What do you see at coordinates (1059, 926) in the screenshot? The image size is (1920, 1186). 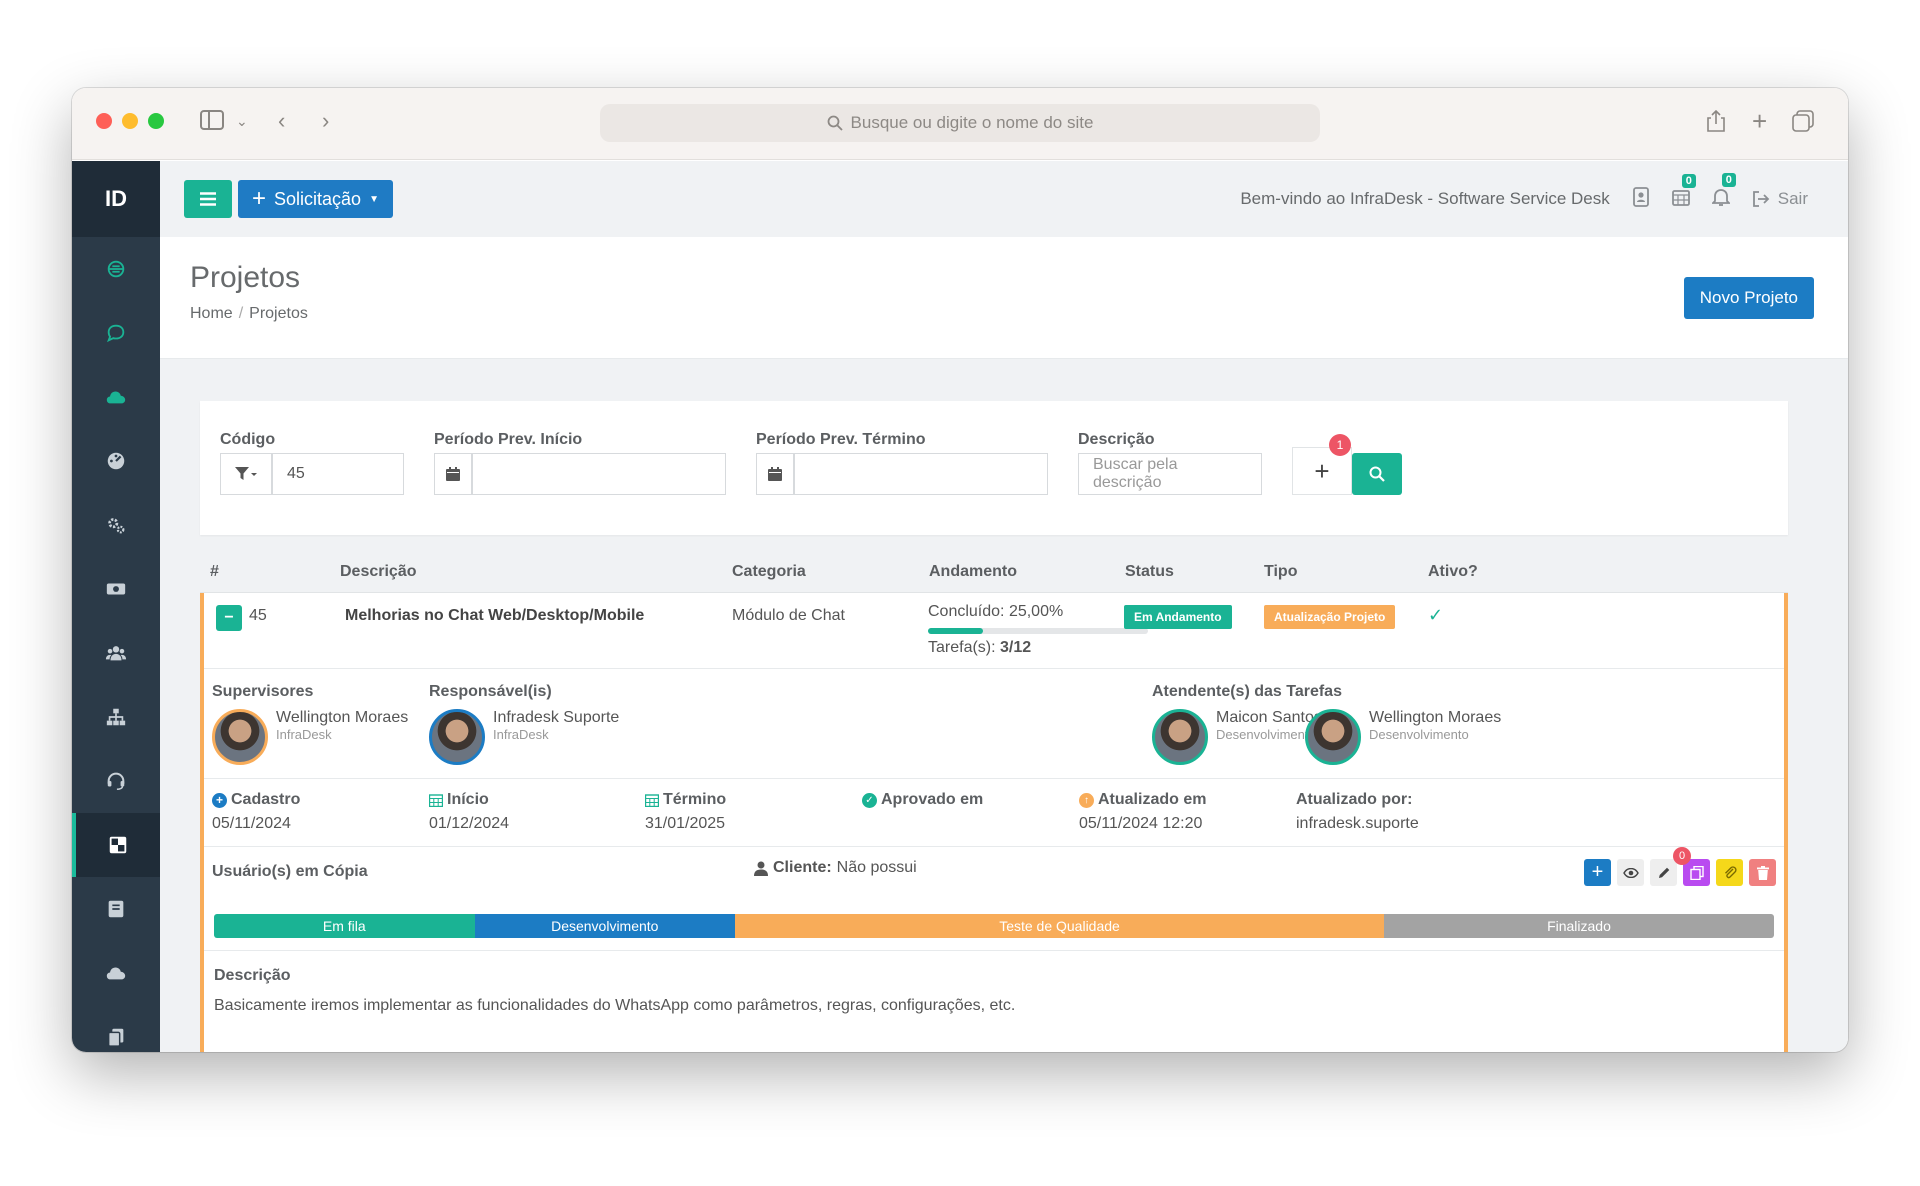 I see `workflow-stage: Teste de Qualidade` at bounding box center [1059, 926].